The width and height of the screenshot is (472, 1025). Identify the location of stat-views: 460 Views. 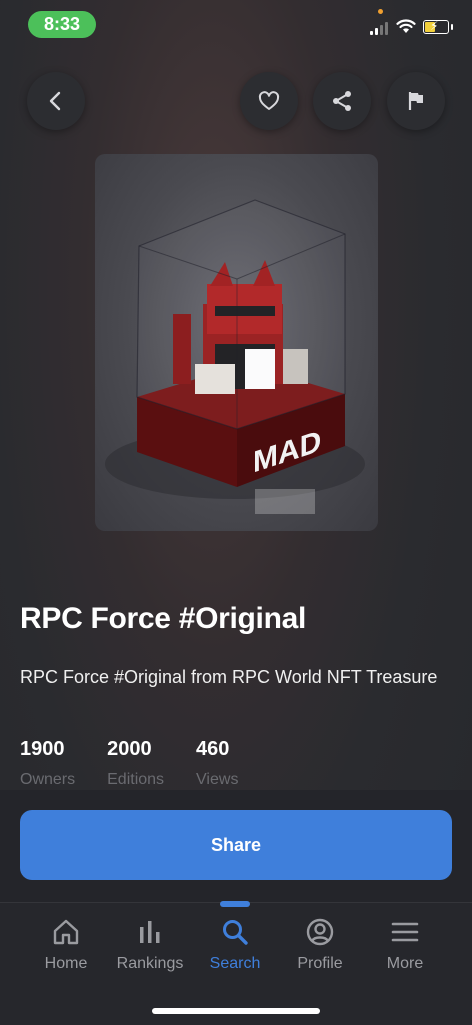
(217, 763).